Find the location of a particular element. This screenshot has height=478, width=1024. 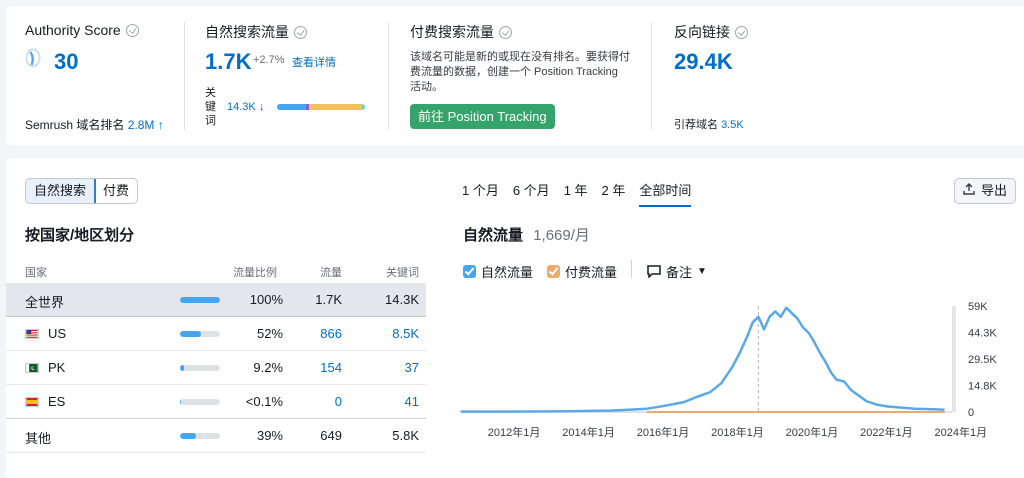

y-tick-label: 59K is located at coordinates (978, 307).